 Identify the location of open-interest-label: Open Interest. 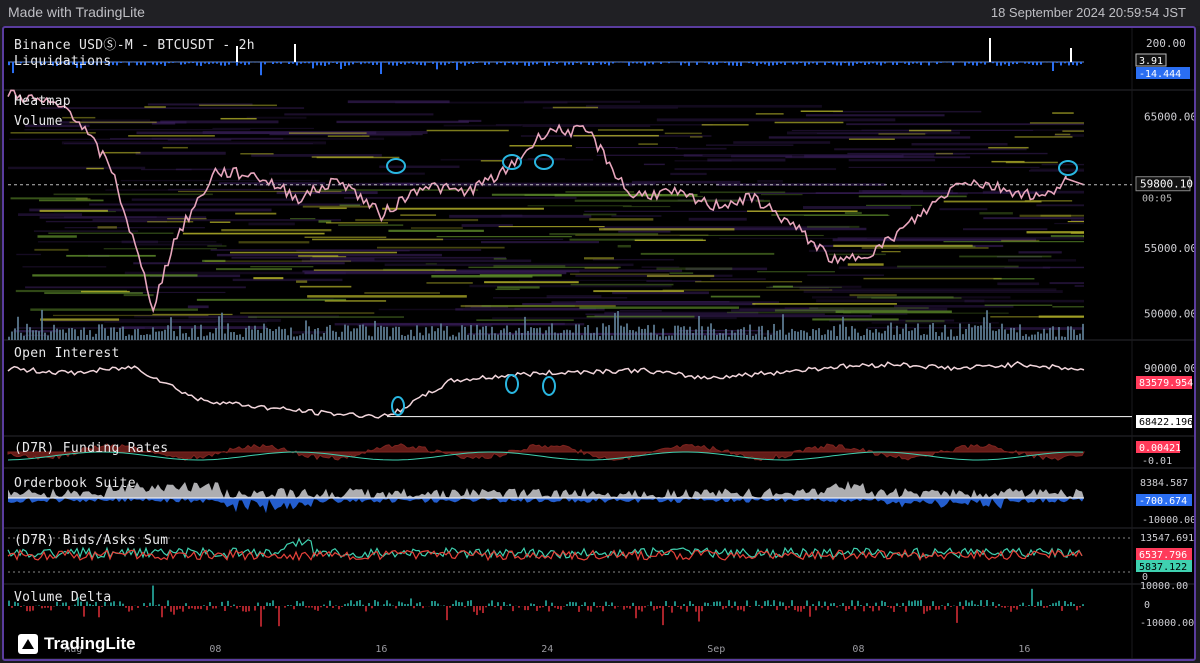
(67, 353).